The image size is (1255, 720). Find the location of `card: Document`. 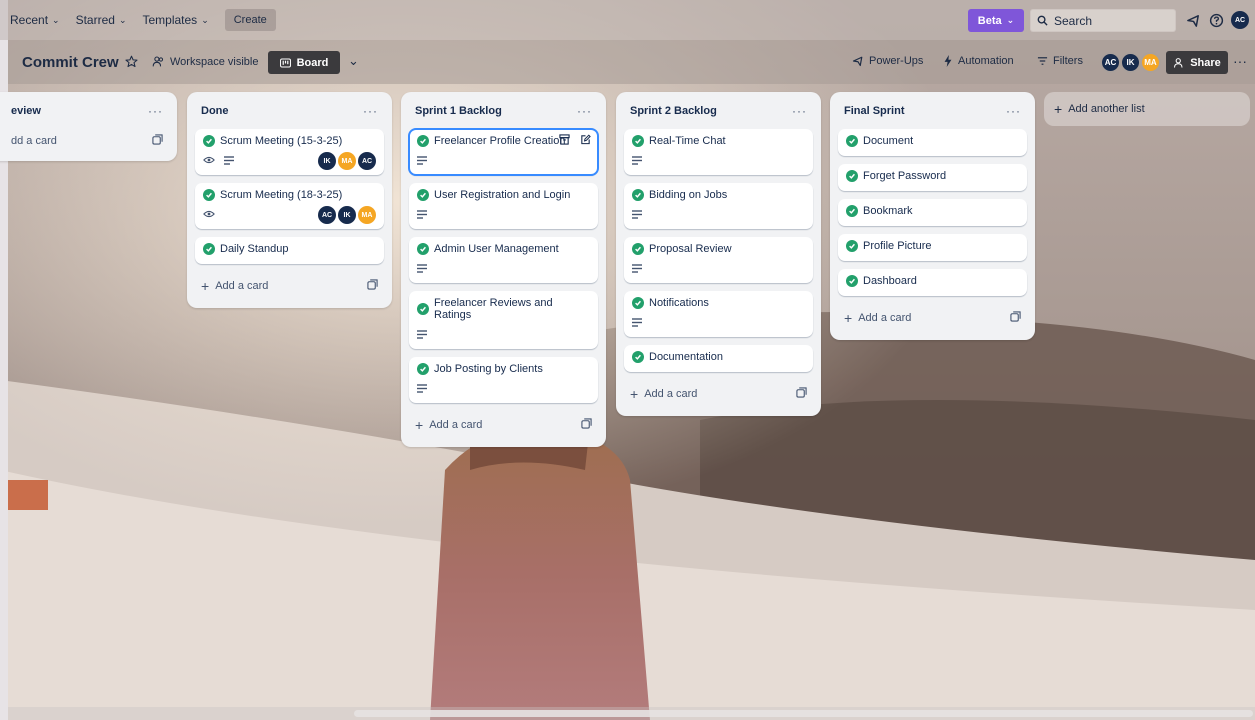

card: Document is located at coordinates (932, 142).